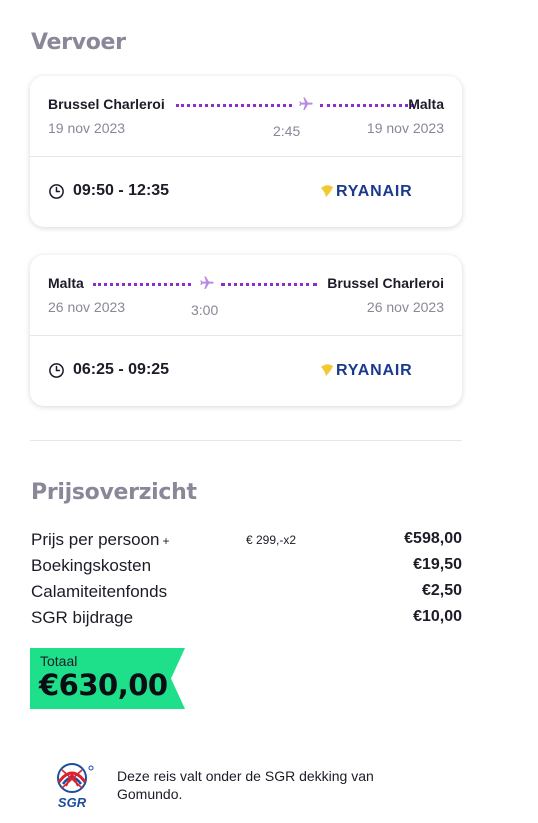 This screenshot has width=538, height=823. Describe the element at coordinates (72, 786) in the screenshot. I see `sgr-logo: SGR` at that location.